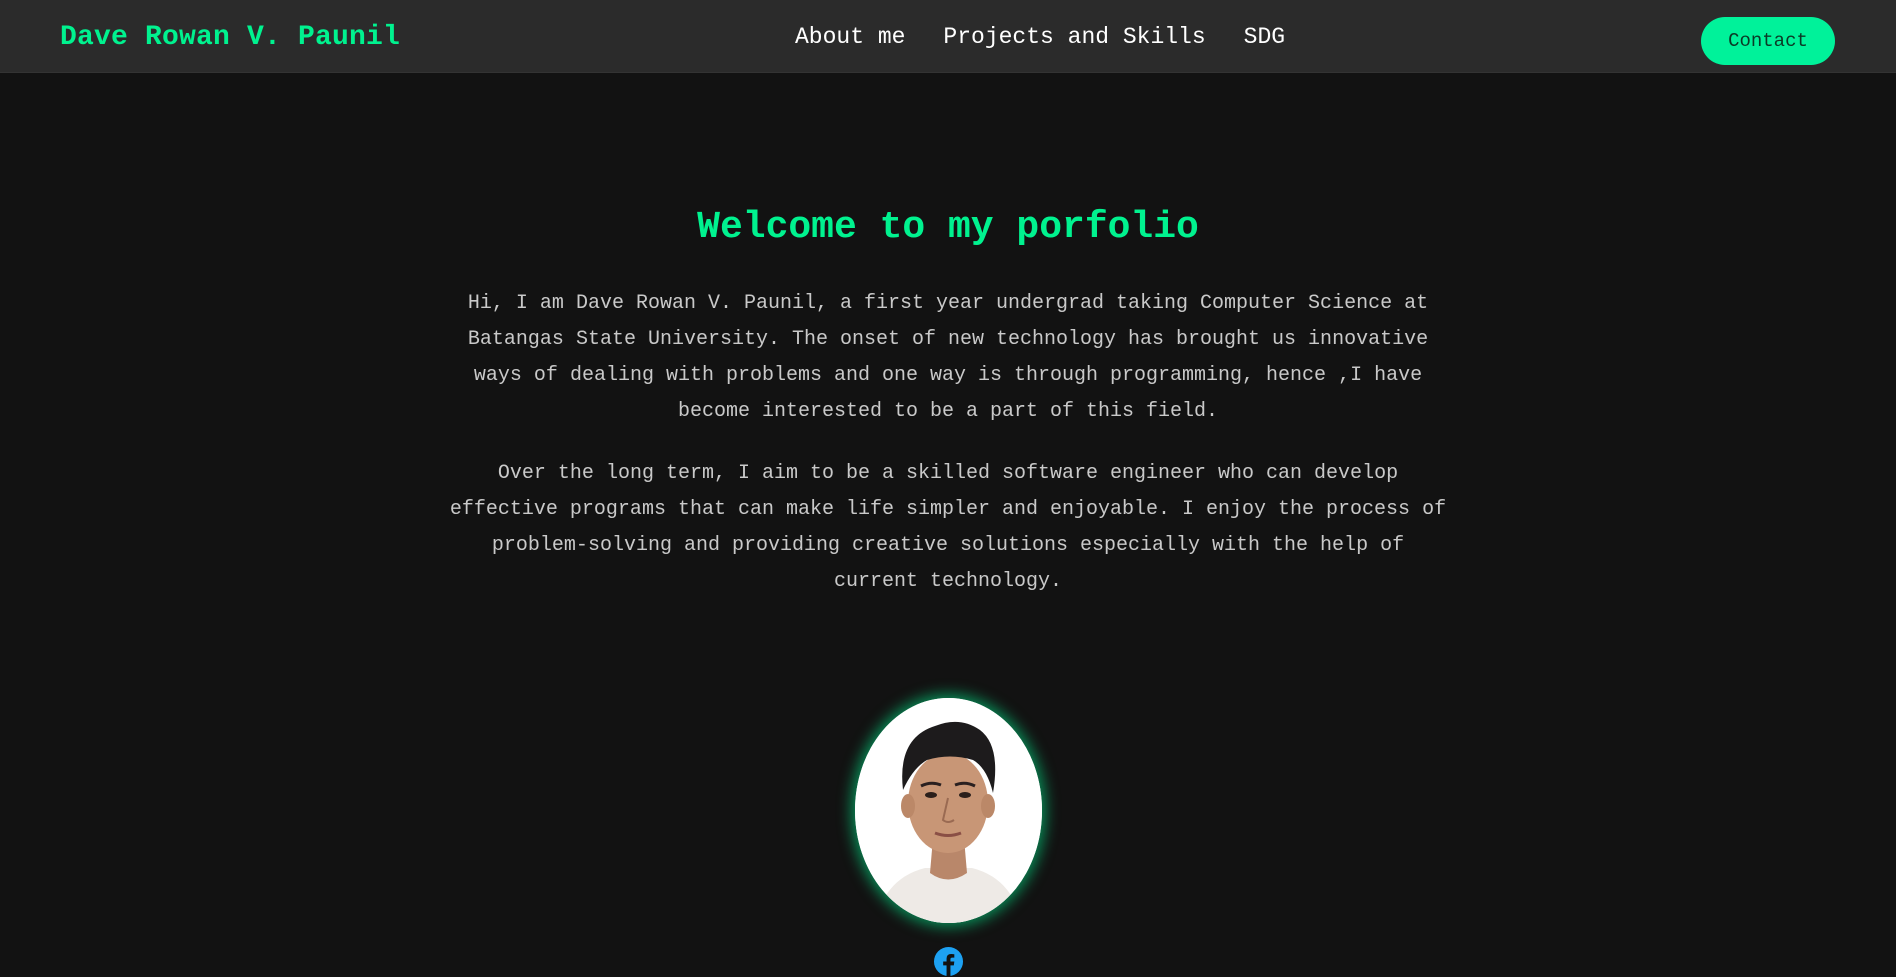 The height and width of the screenshot is (977, 1896). I want to click on brand-logo-text: Dave Rowan V. Paunil, so click(230, 37).